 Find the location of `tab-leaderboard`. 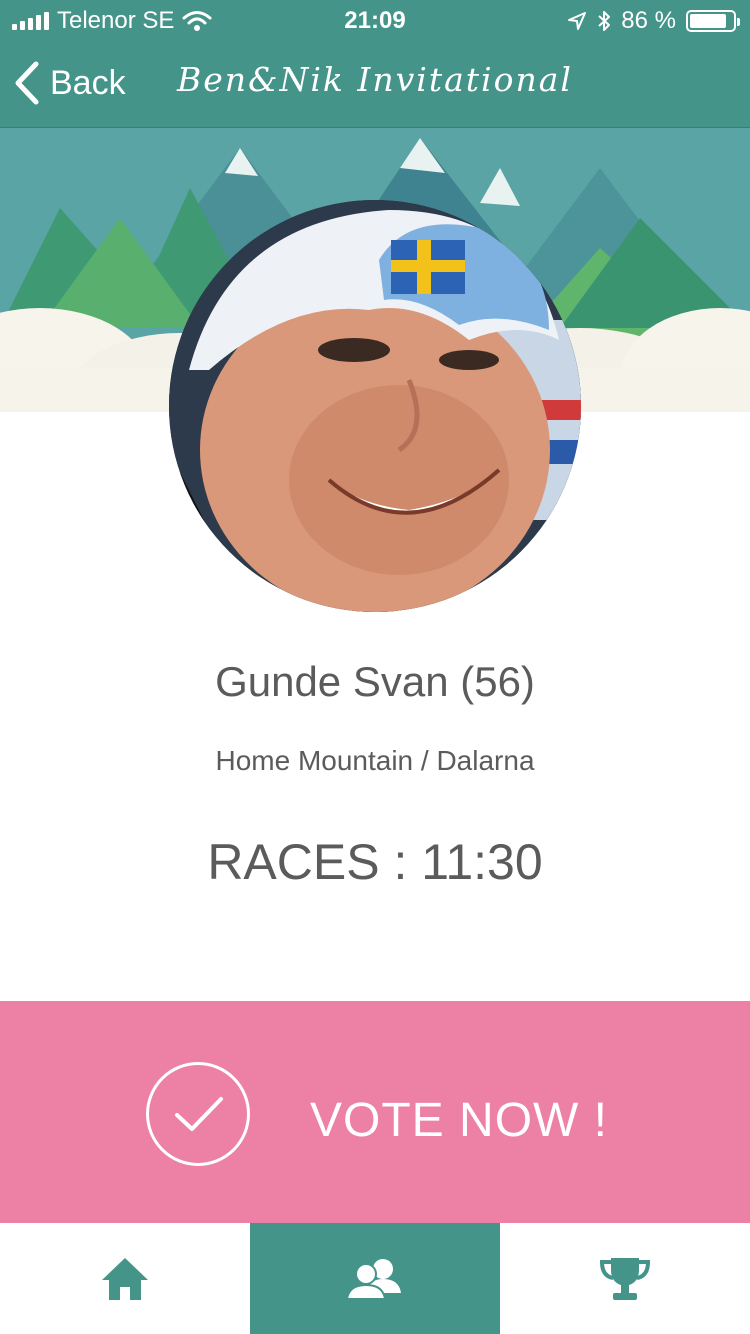

tab-leaderboard is located at coordinates (625, 1278).